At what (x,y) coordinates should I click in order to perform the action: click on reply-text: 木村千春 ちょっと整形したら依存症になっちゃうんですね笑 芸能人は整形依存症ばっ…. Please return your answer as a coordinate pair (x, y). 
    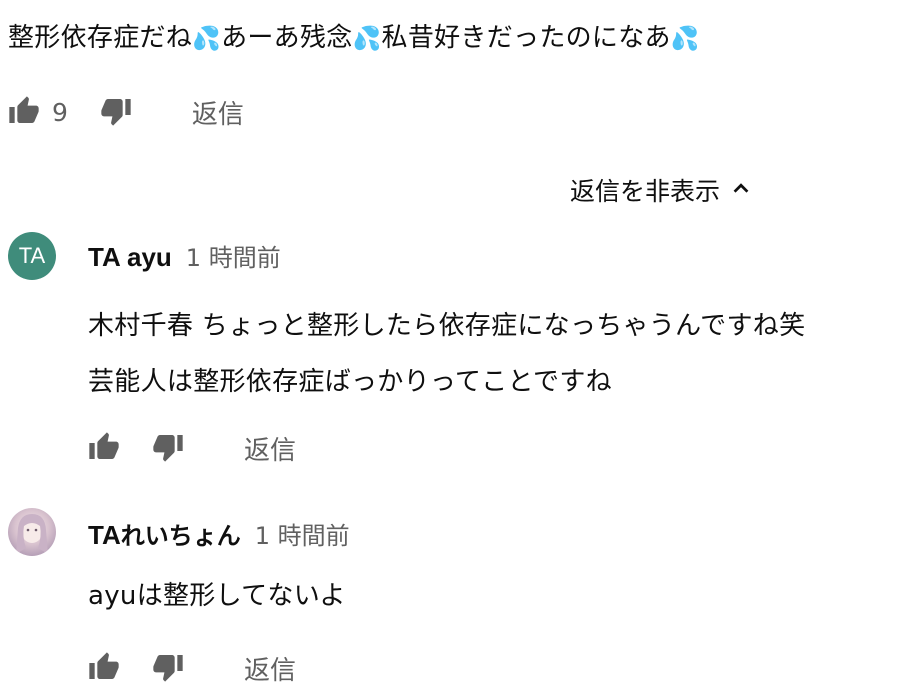
    Looking at the image, I should click on (446, 354).